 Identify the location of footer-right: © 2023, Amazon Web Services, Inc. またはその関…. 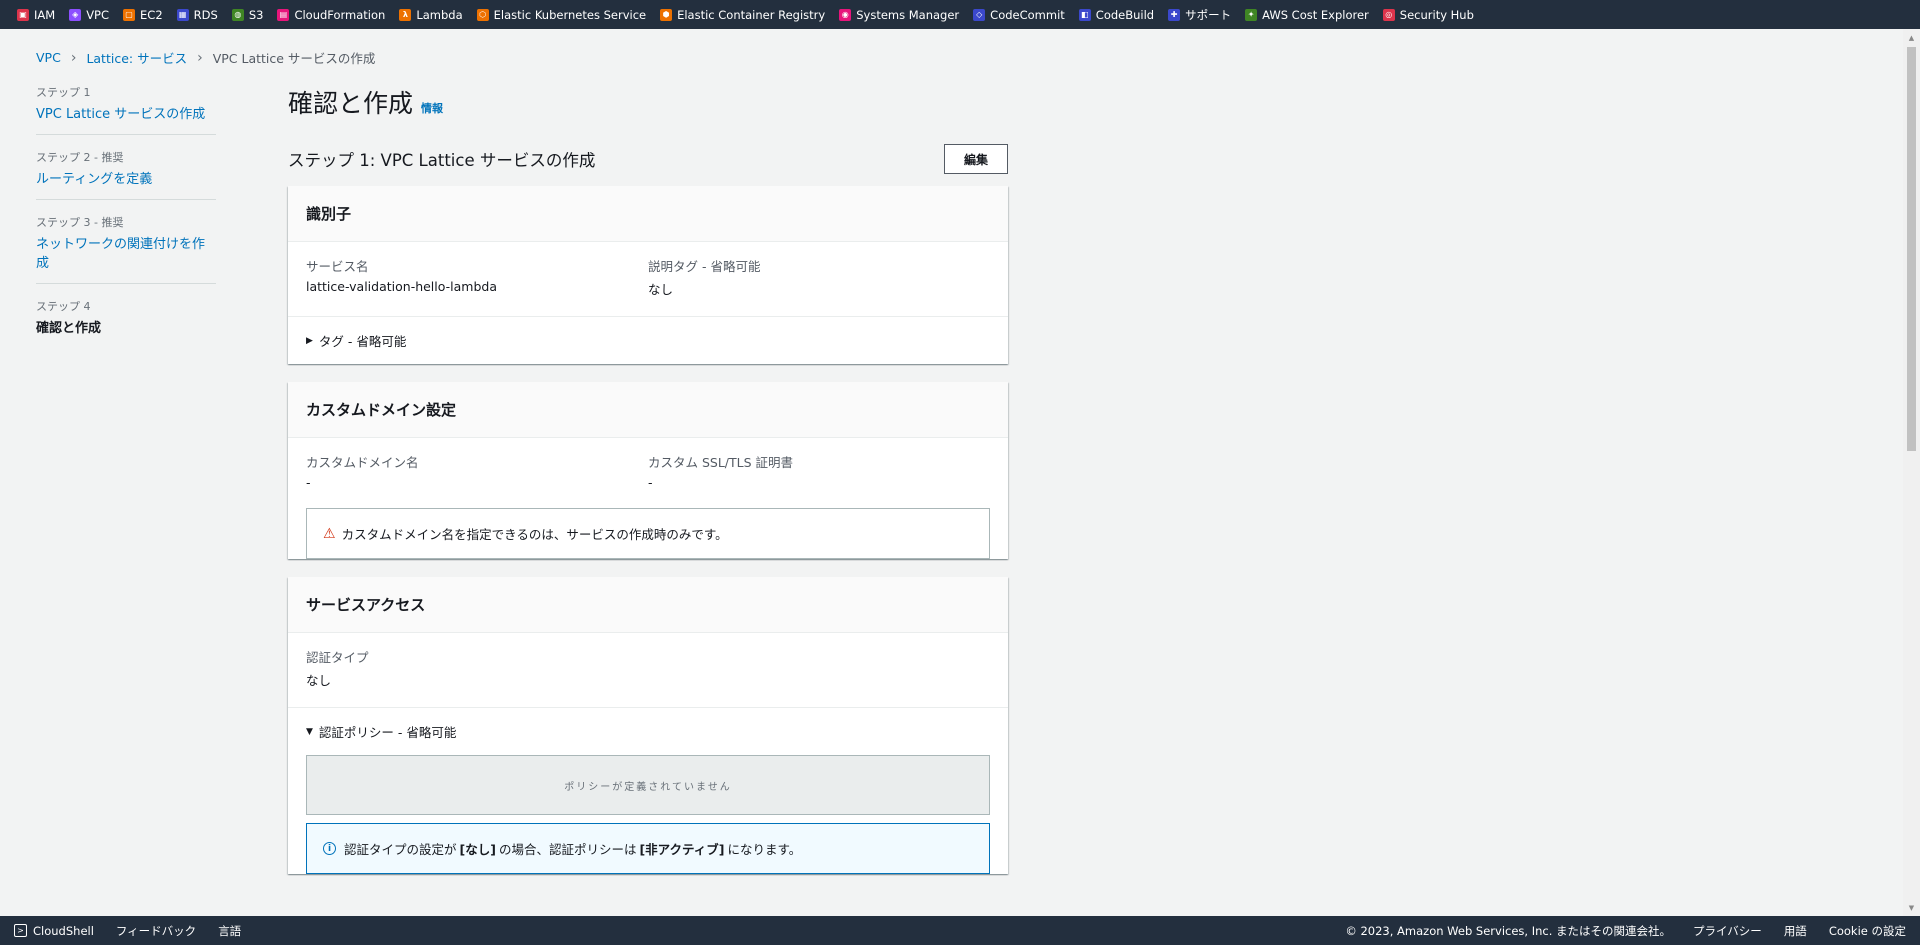
(1621, 931).